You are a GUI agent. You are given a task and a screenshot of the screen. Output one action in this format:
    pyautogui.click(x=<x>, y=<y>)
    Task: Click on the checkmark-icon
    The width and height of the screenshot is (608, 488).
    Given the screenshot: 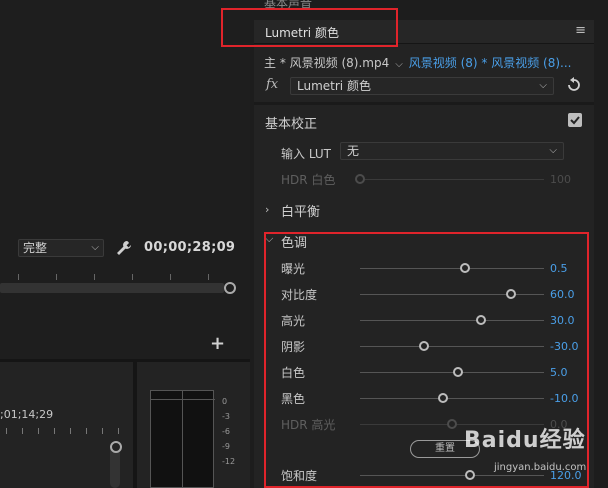 What is the action you would take?
    pyautogui.click(x=575, y=120)
    